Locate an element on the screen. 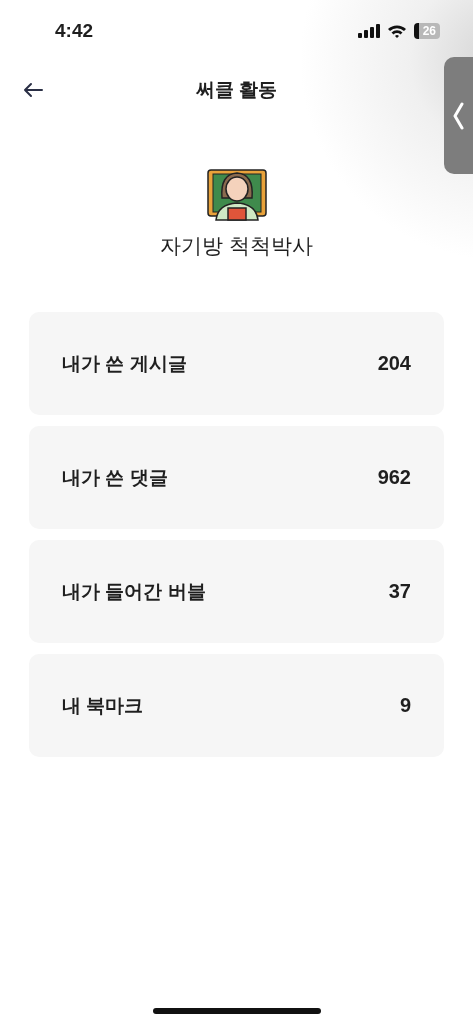  avatar-drawing is located at coordinates (236, 195).